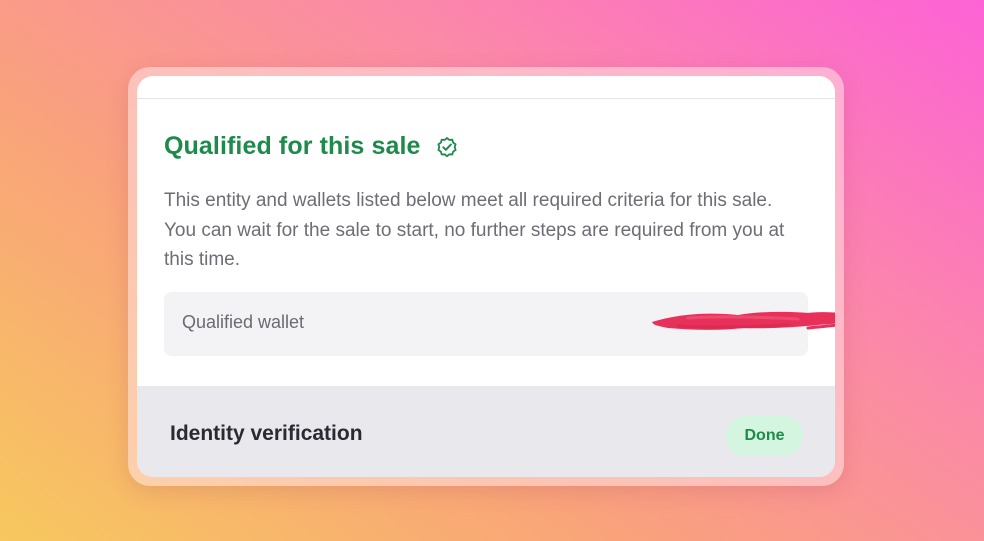 Image resolution: width=984 pixels, height=541 pixels. Describe the element at coordinates (764, 436) in the screenshot. I see `status-badge: Done` at that location.